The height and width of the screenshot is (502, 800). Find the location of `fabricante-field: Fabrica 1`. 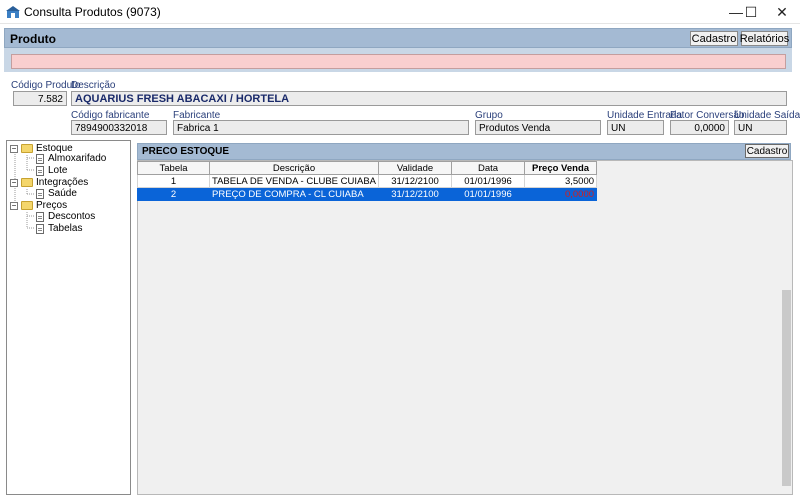

fabricante-field: Fabrica 1 is located at coordinates (321, 127).